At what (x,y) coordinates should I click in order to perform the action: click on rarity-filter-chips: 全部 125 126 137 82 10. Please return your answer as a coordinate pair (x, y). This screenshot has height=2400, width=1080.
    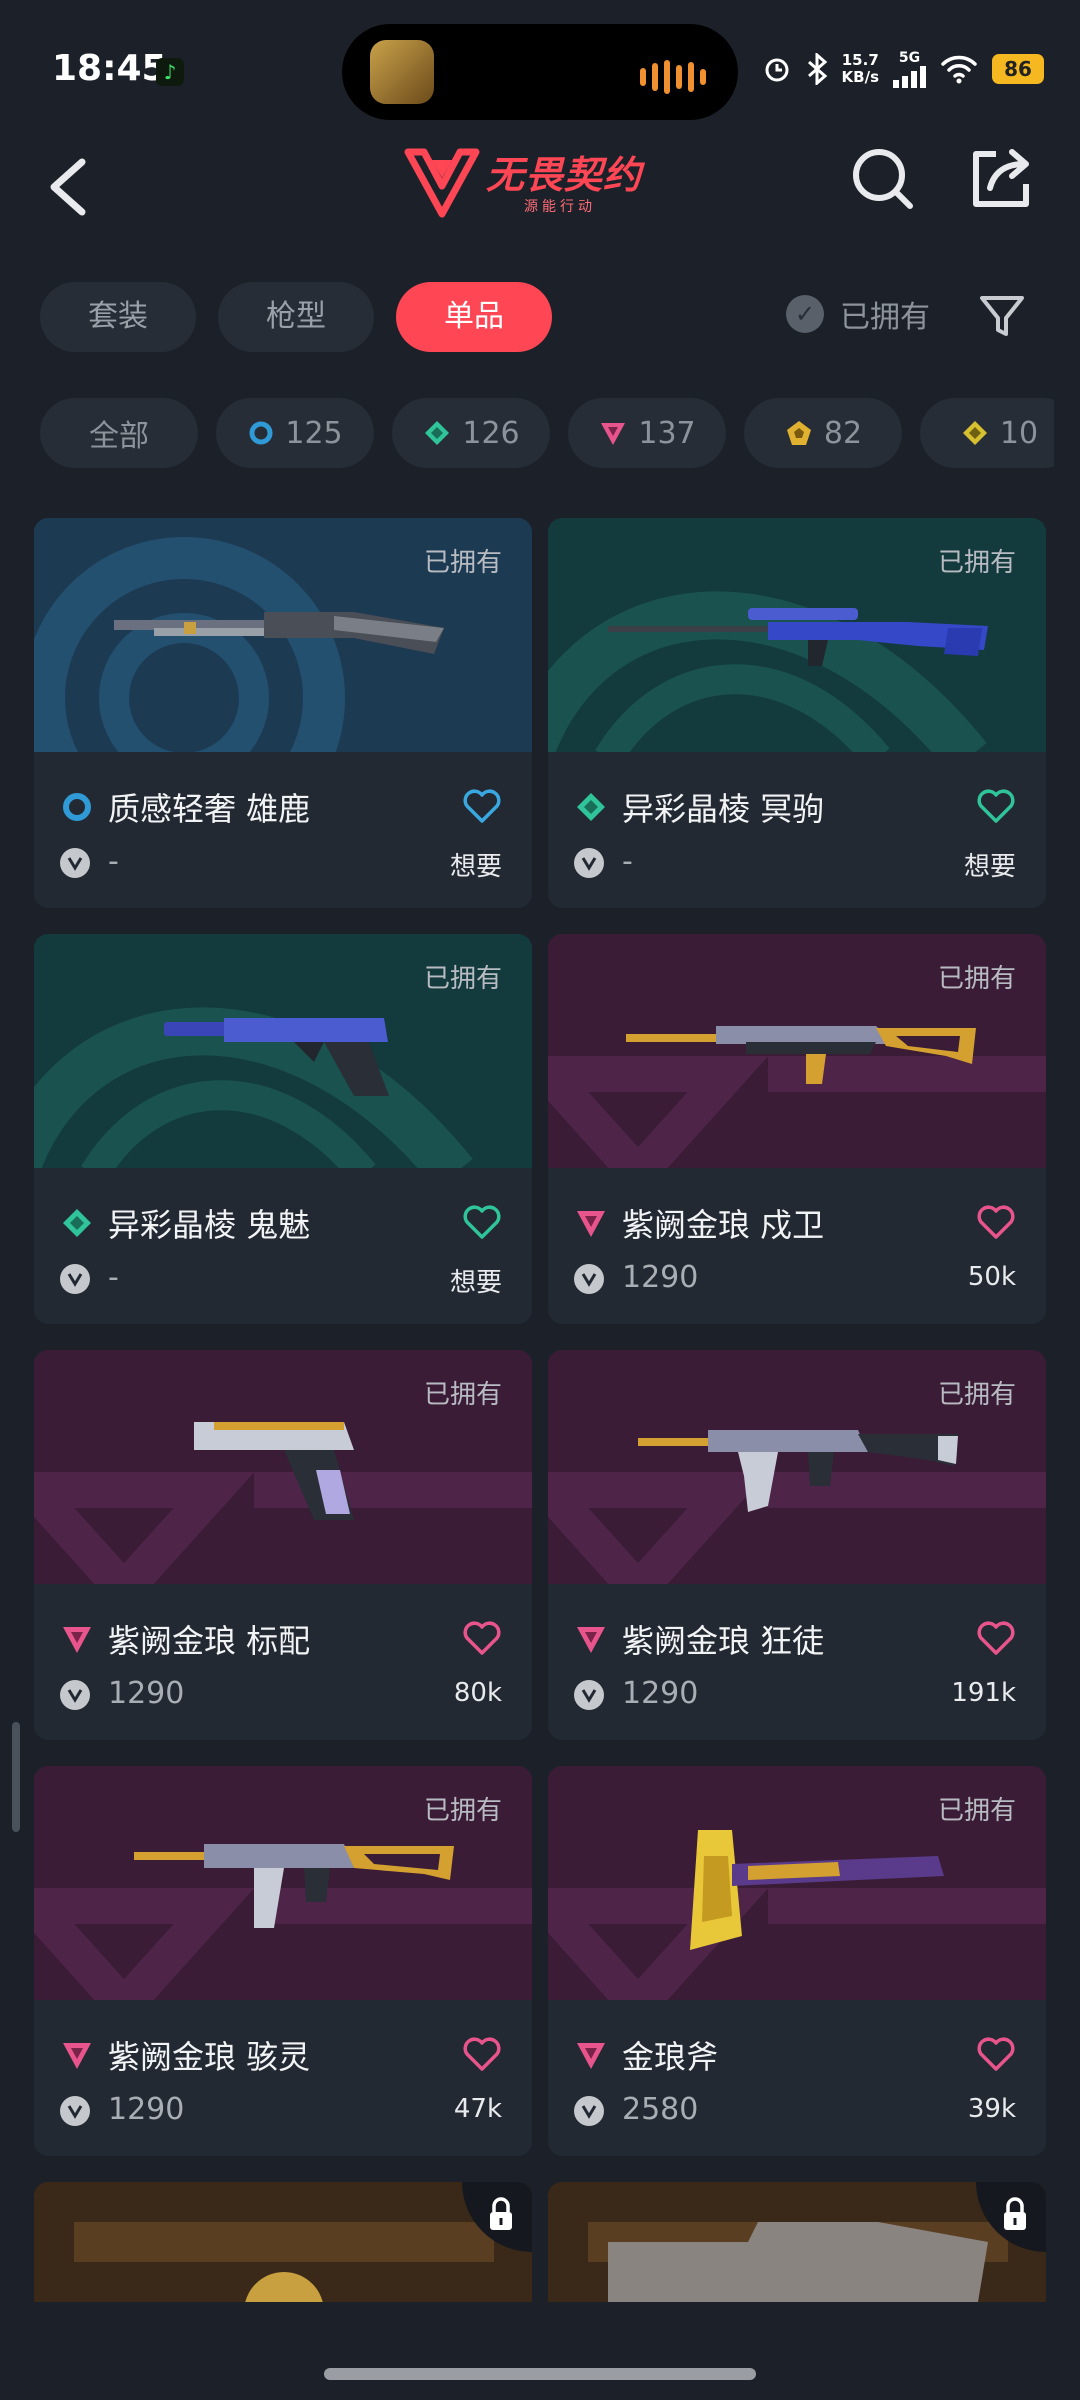
    Looking at the image, I should click on (547, 433).